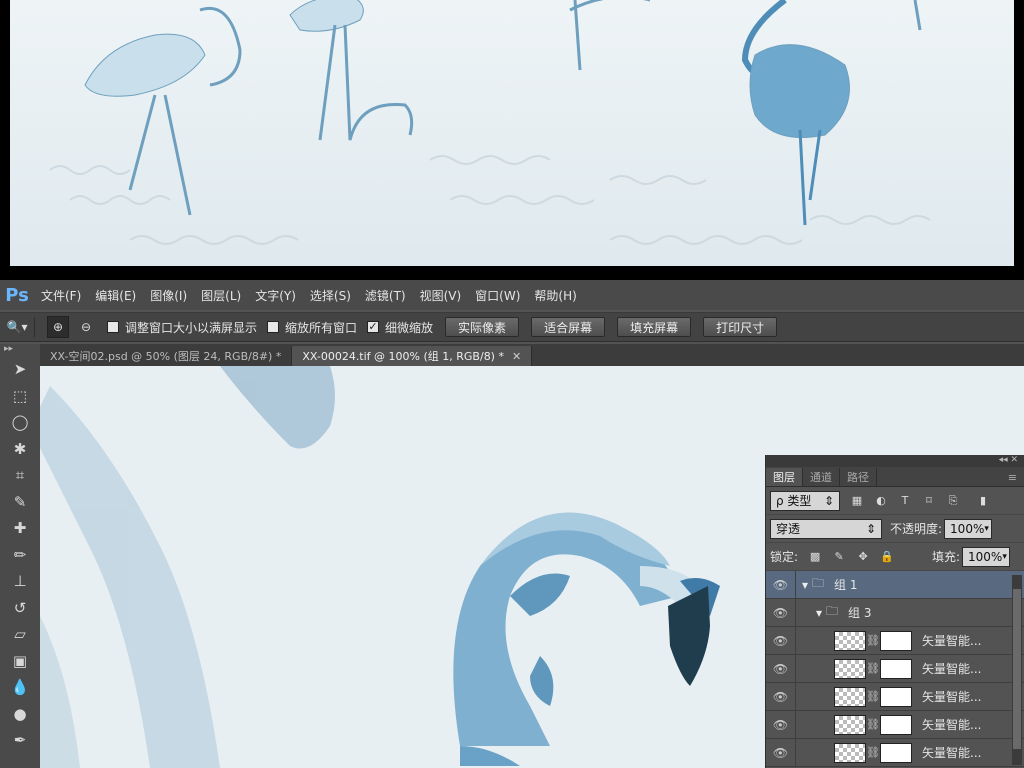 The height and width of the screenshot is (768, 1024). I want to click on fill-input: 100% ▾, so click(986, 556).